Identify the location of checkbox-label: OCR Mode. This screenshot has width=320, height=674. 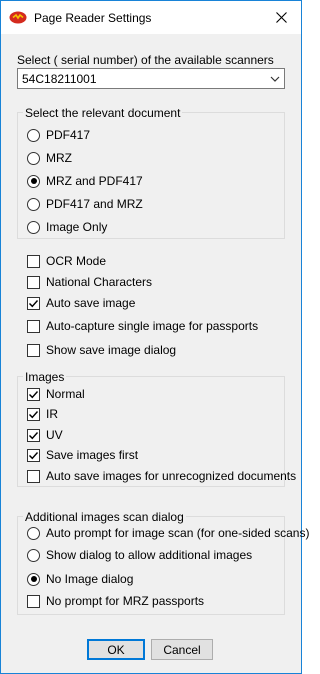
(76, 261).